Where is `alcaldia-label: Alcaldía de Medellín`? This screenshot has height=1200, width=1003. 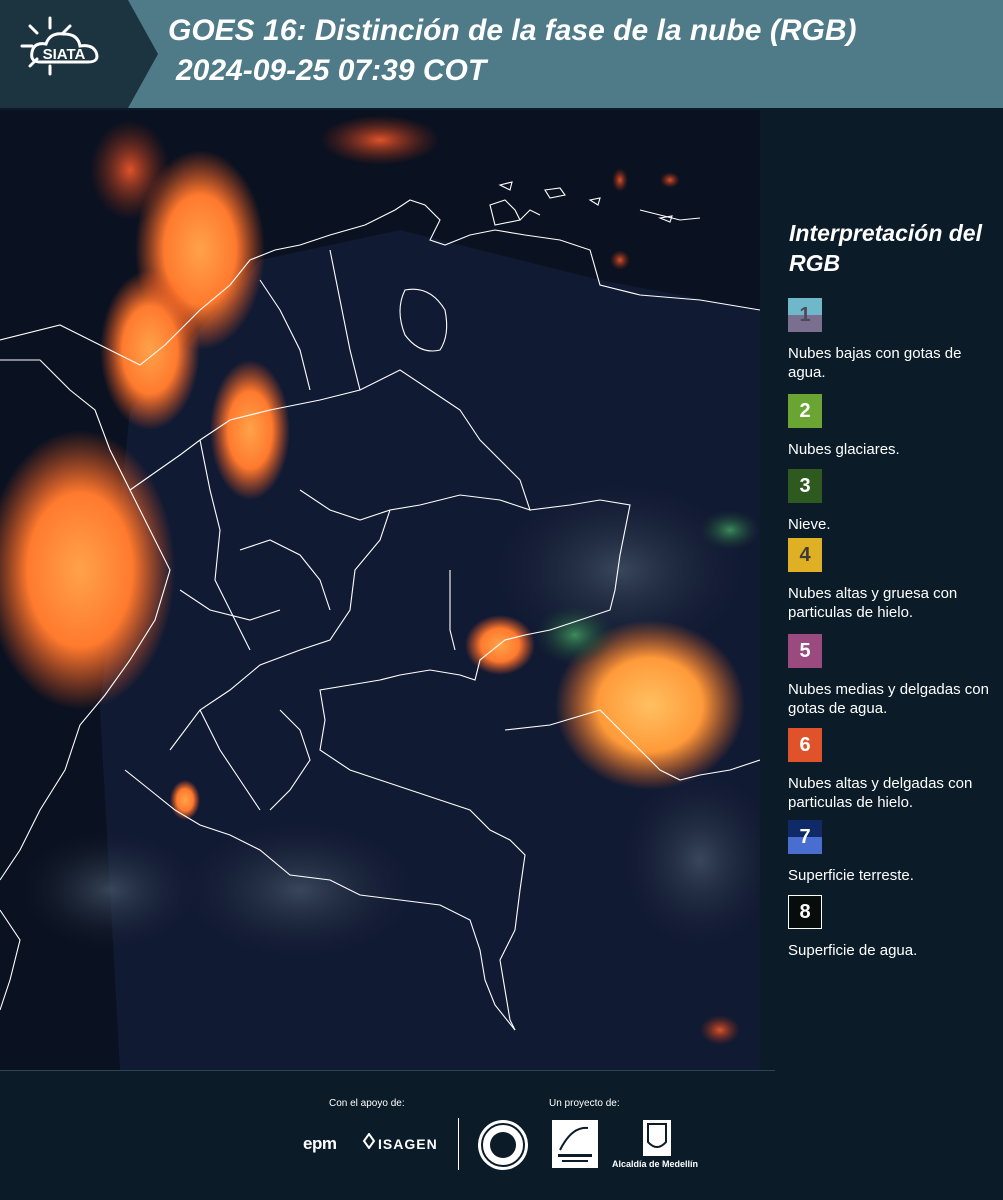 alcaldia-label: Alcaldía de Medellín is located at coordinates (655, 1164).